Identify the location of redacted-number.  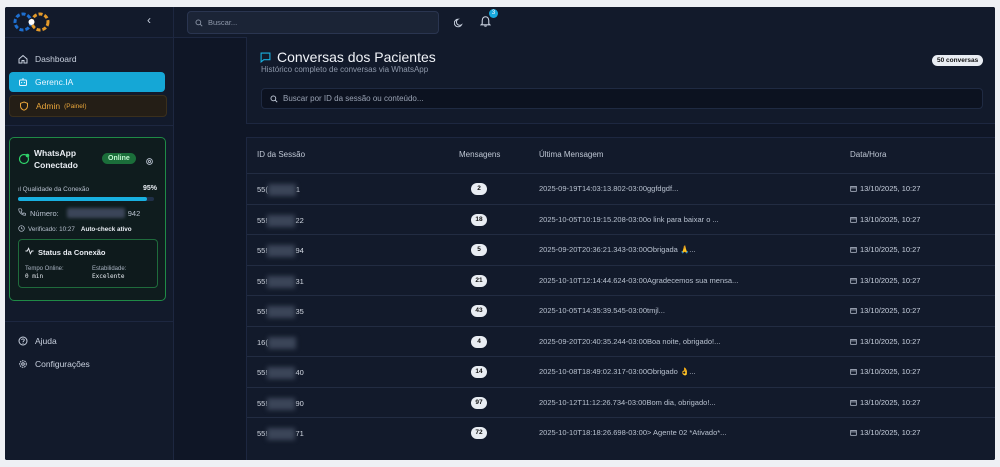
(95, 213).